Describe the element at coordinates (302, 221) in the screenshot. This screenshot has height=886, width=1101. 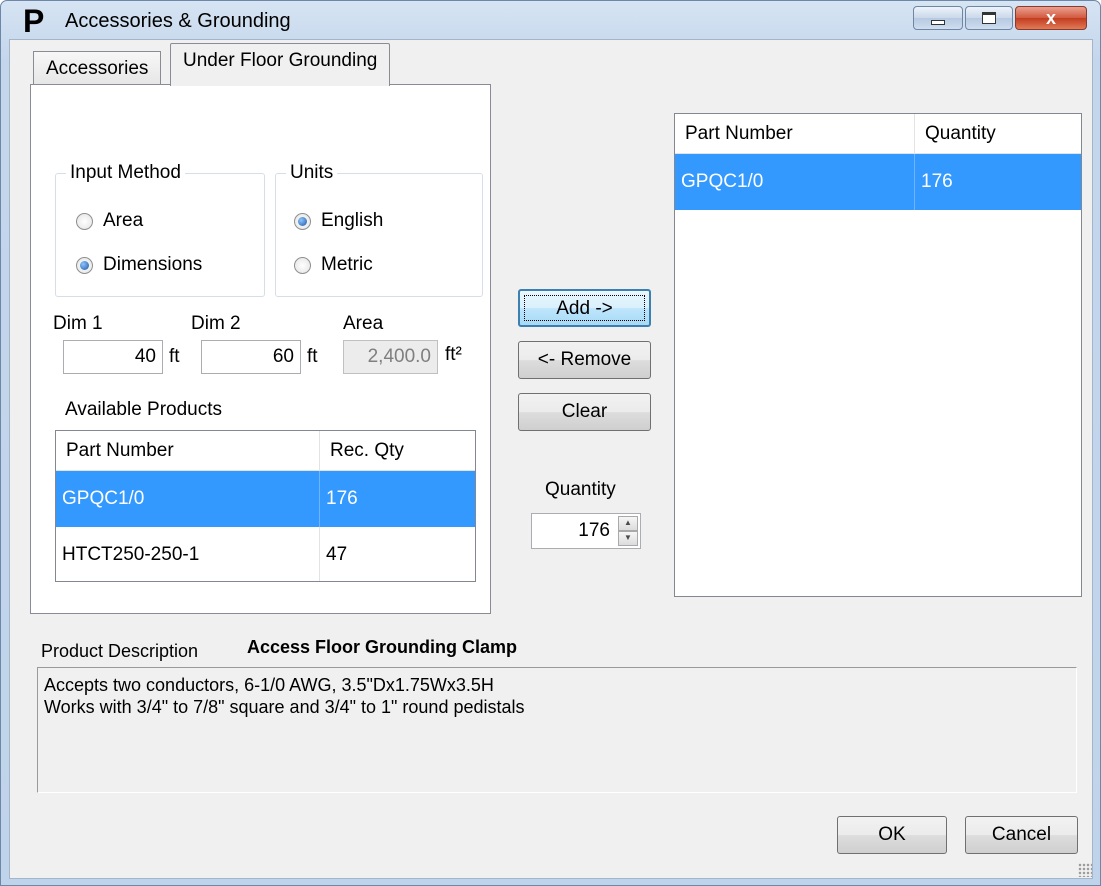
I see `radio-english-indicator` at that location.